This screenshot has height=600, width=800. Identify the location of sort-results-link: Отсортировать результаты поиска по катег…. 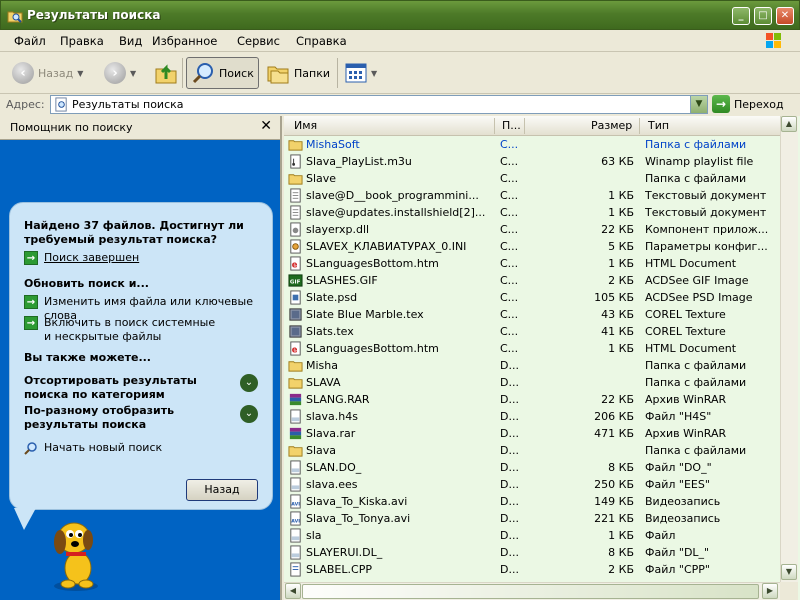
(129, 388).